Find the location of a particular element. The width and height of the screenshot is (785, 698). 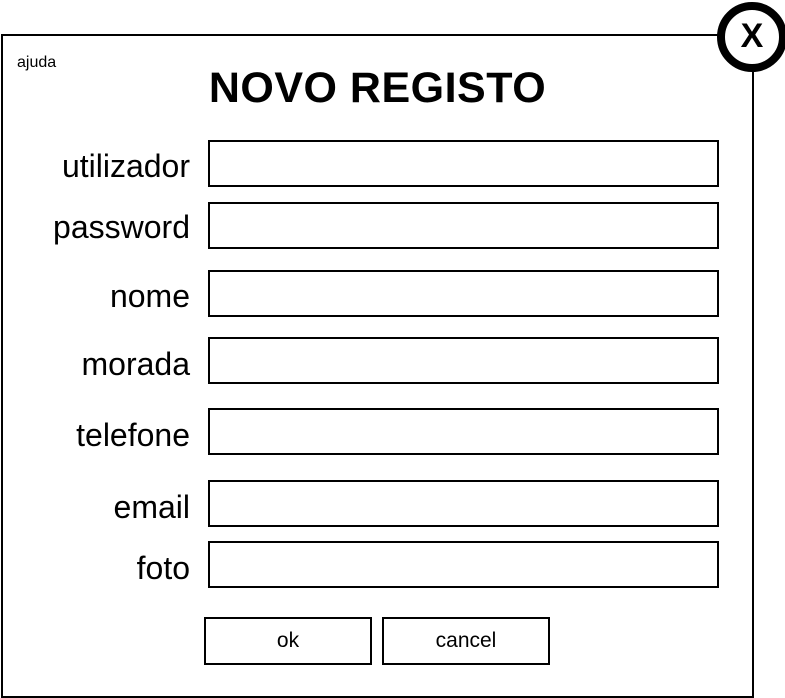

ok-button: ok is located at coordinates (288, 641).